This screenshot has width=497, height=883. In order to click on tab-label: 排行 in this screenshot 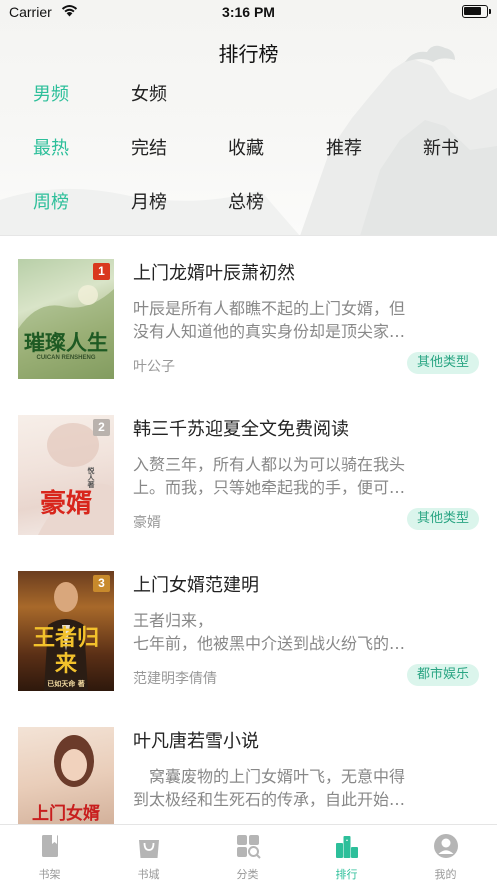, I will do `click(346, 874)`.